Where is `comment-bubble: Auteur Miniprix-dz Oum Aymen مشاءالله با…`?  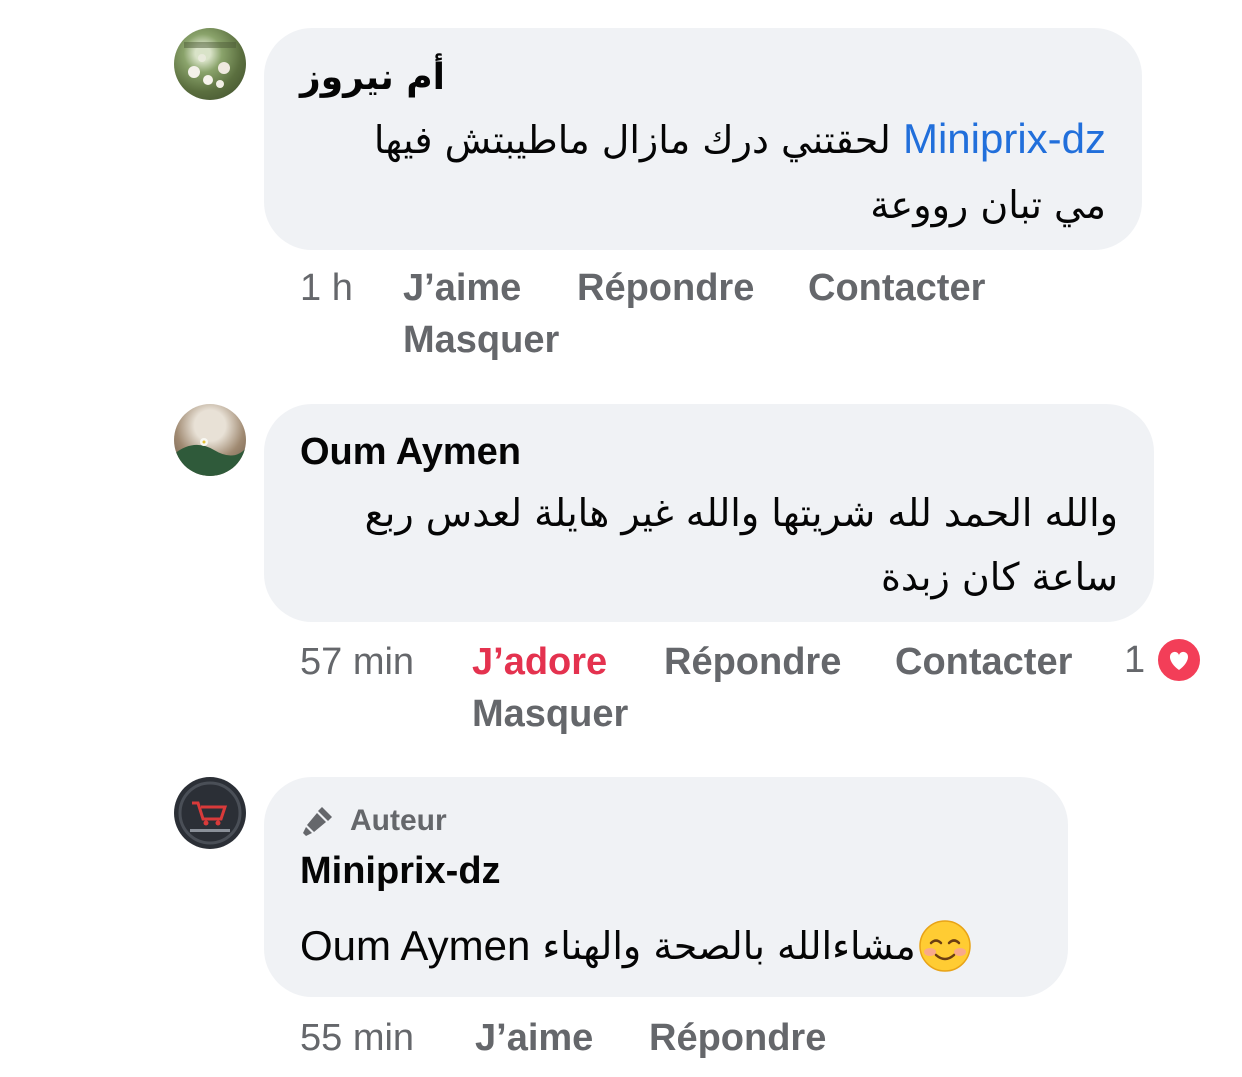
comment-bubble: Auteur Miniprix-dz Oum Aymen مشاءالله با… is located at coordinates (666, 887).